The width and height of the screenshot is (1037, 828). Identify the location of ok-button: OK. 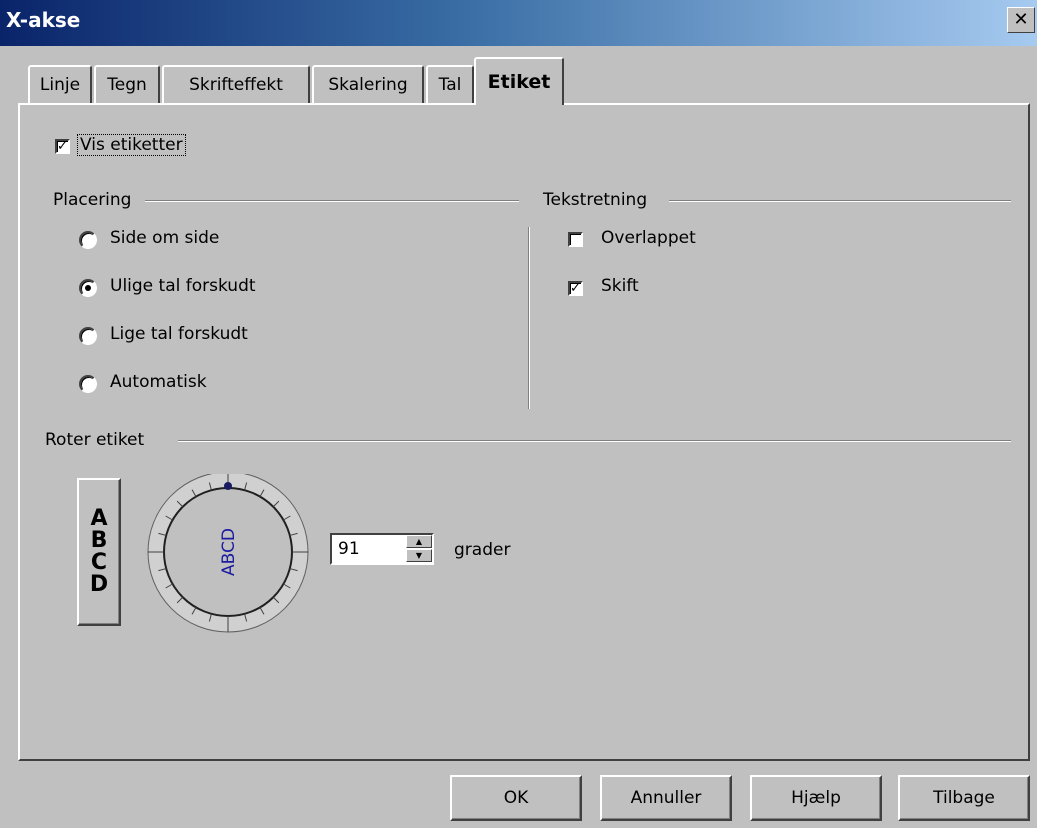
(516, 798).